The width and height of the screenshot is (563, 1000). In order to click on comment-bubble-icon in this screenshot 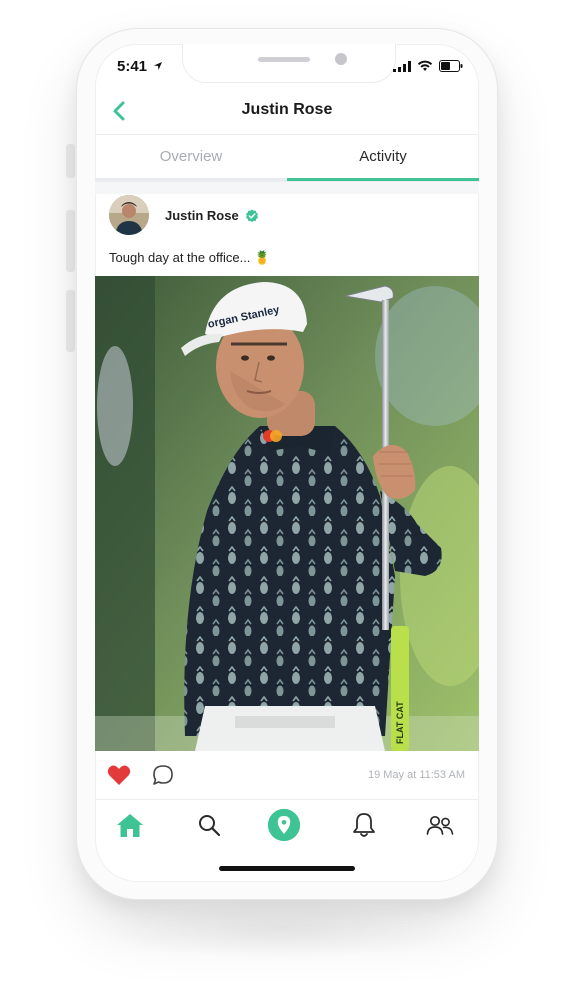, I will do `click(163, 775)`.